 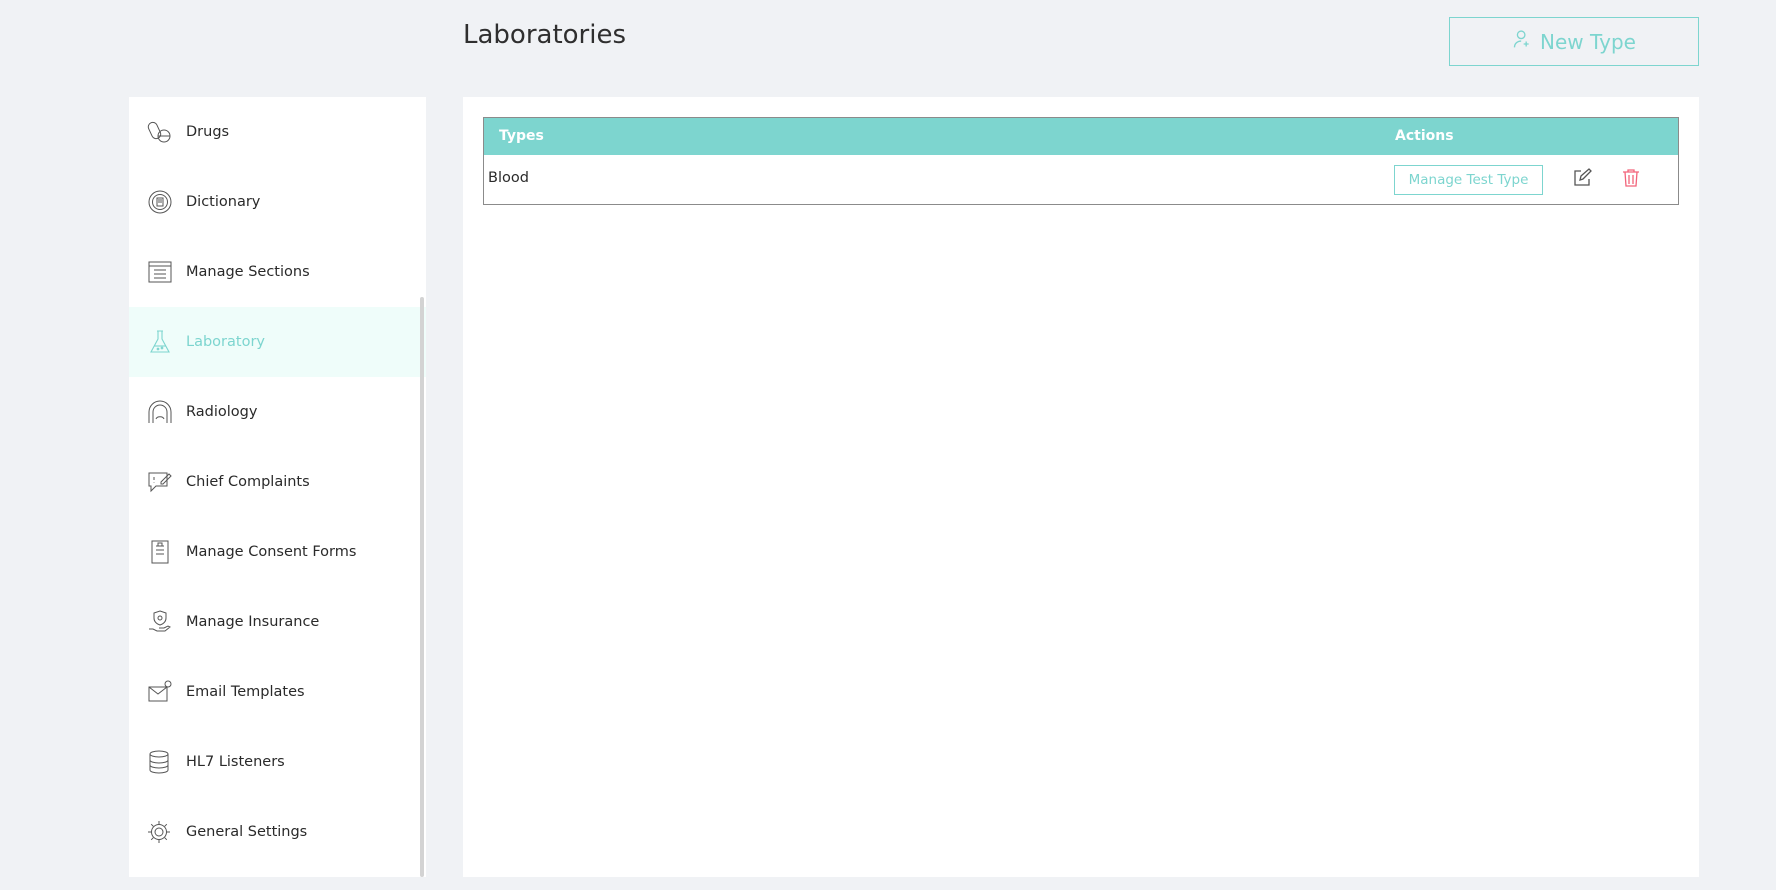 I want to click on table-row: Blood Manage Test Type, so click(x=1081, y=179).